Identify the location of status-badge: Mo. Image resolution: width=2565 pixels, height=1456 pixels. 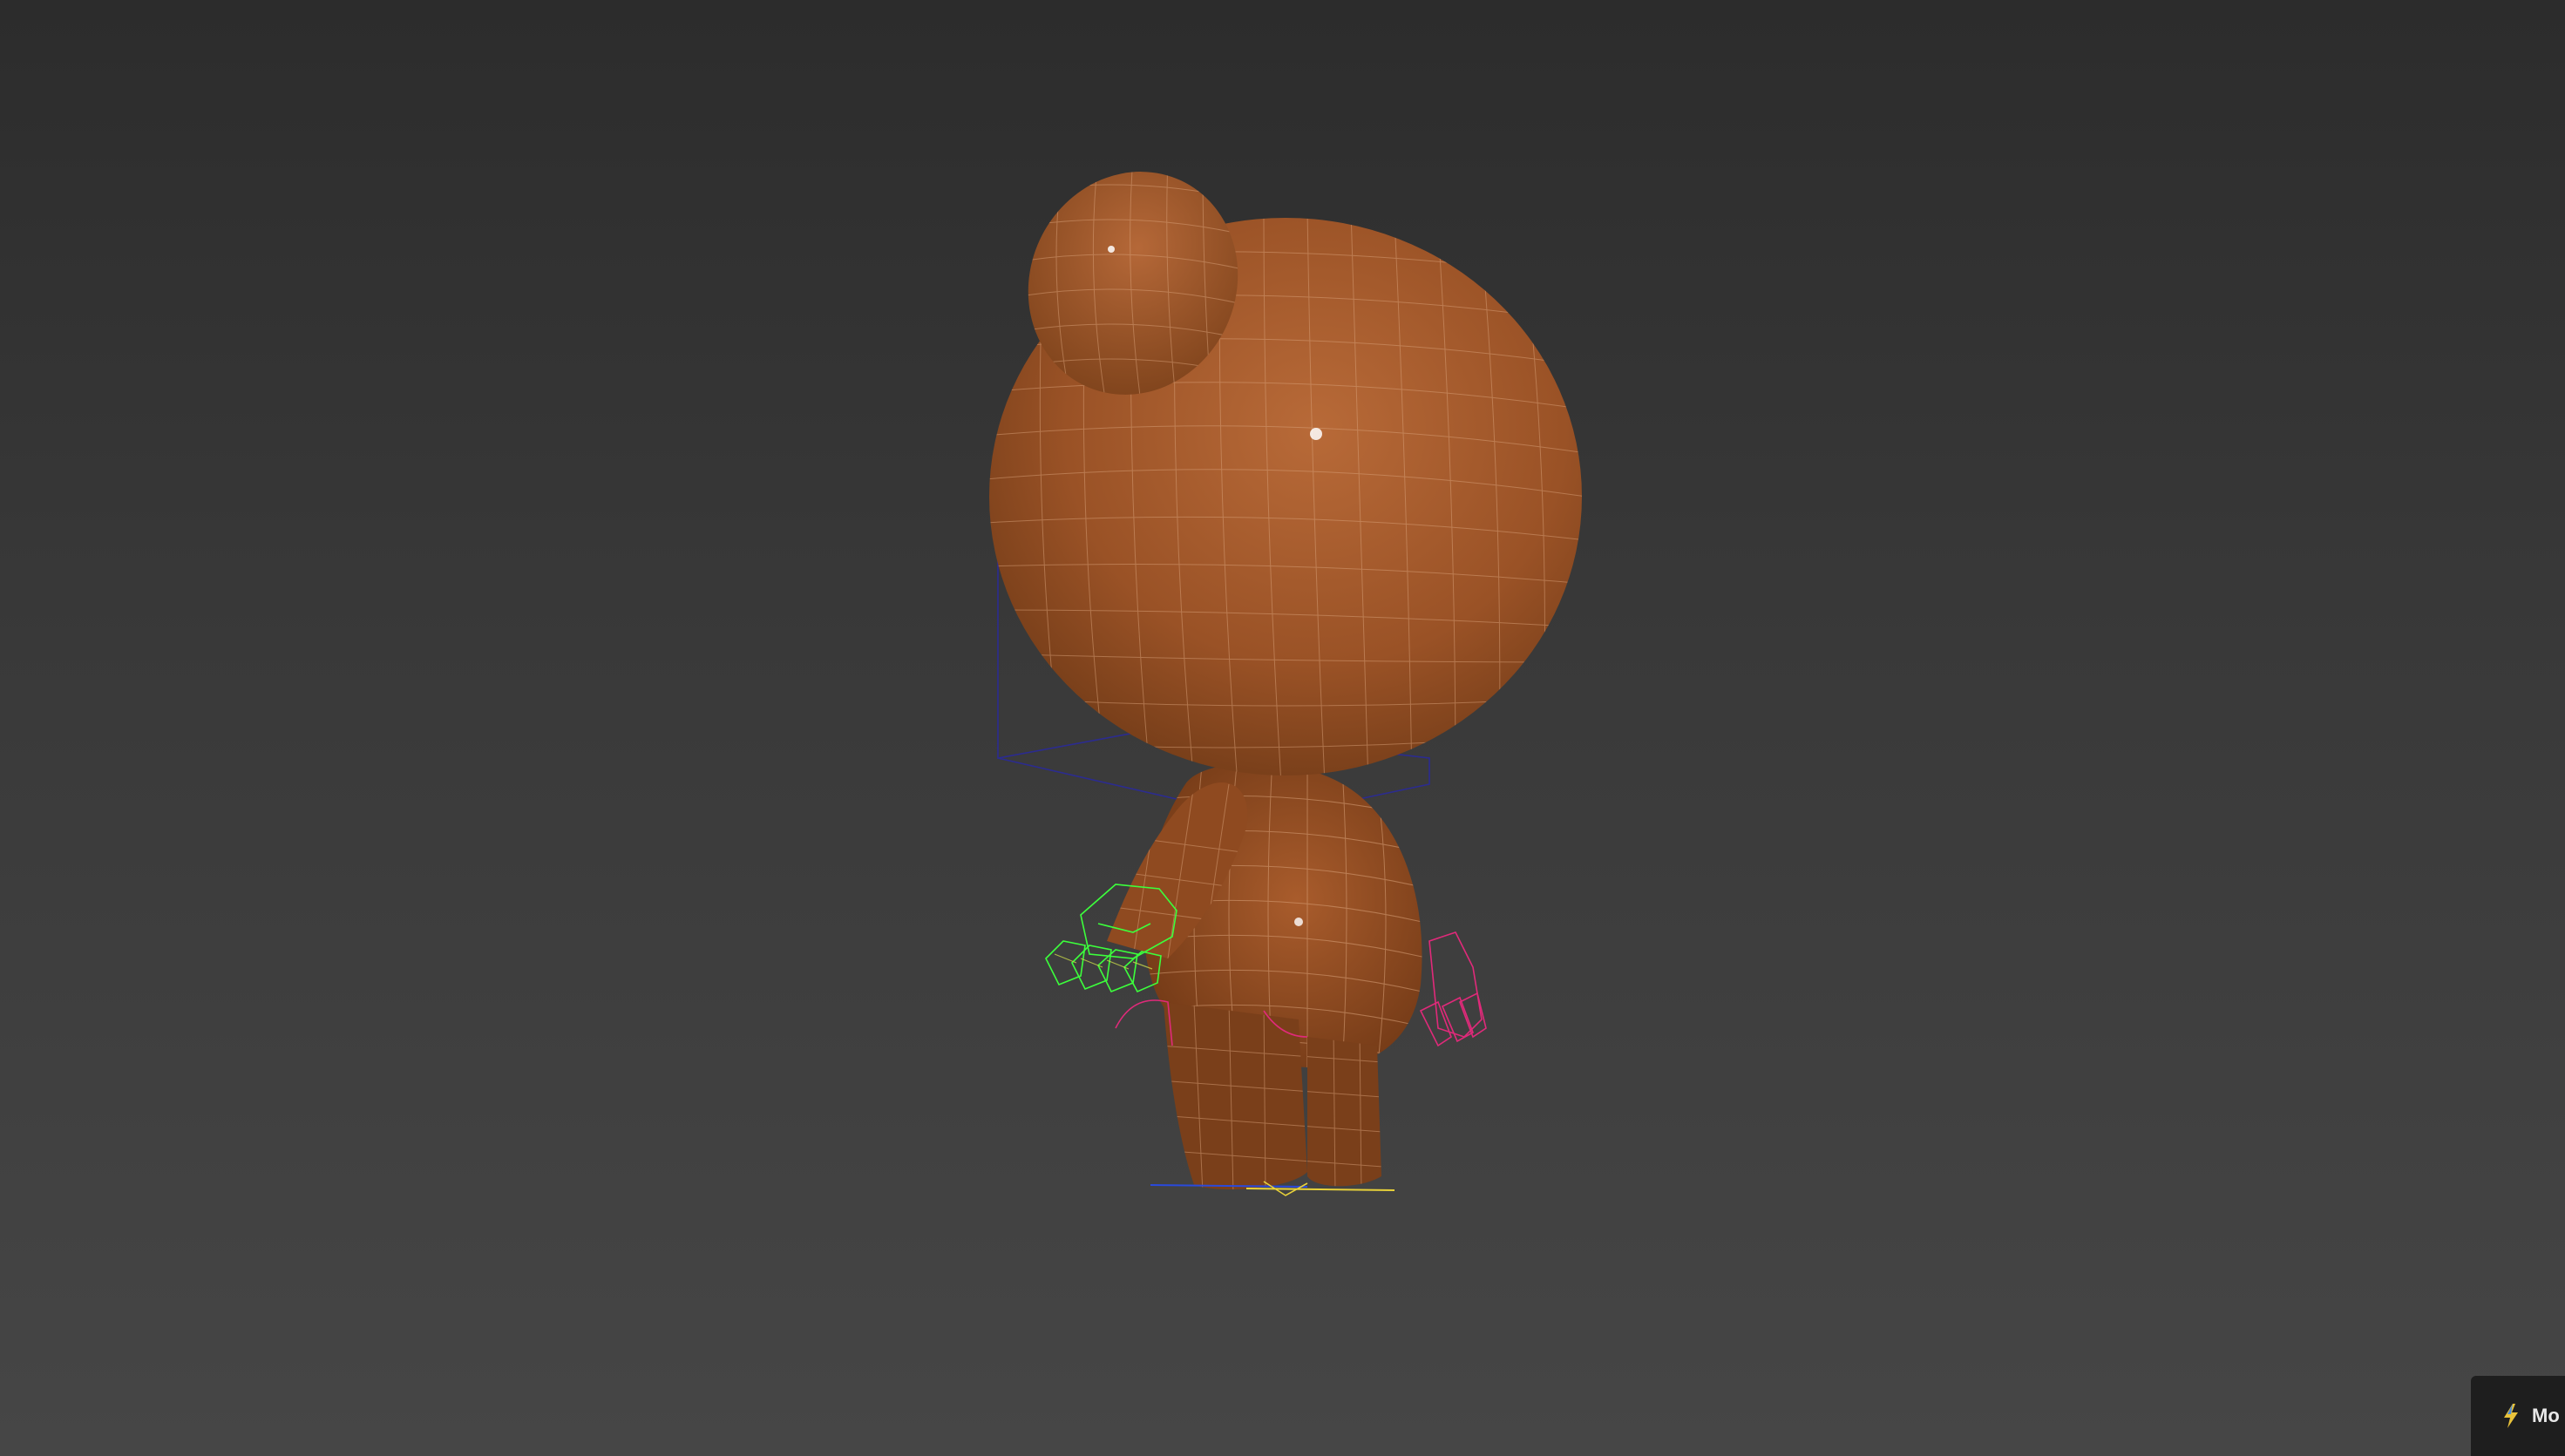
(2518, 1416).